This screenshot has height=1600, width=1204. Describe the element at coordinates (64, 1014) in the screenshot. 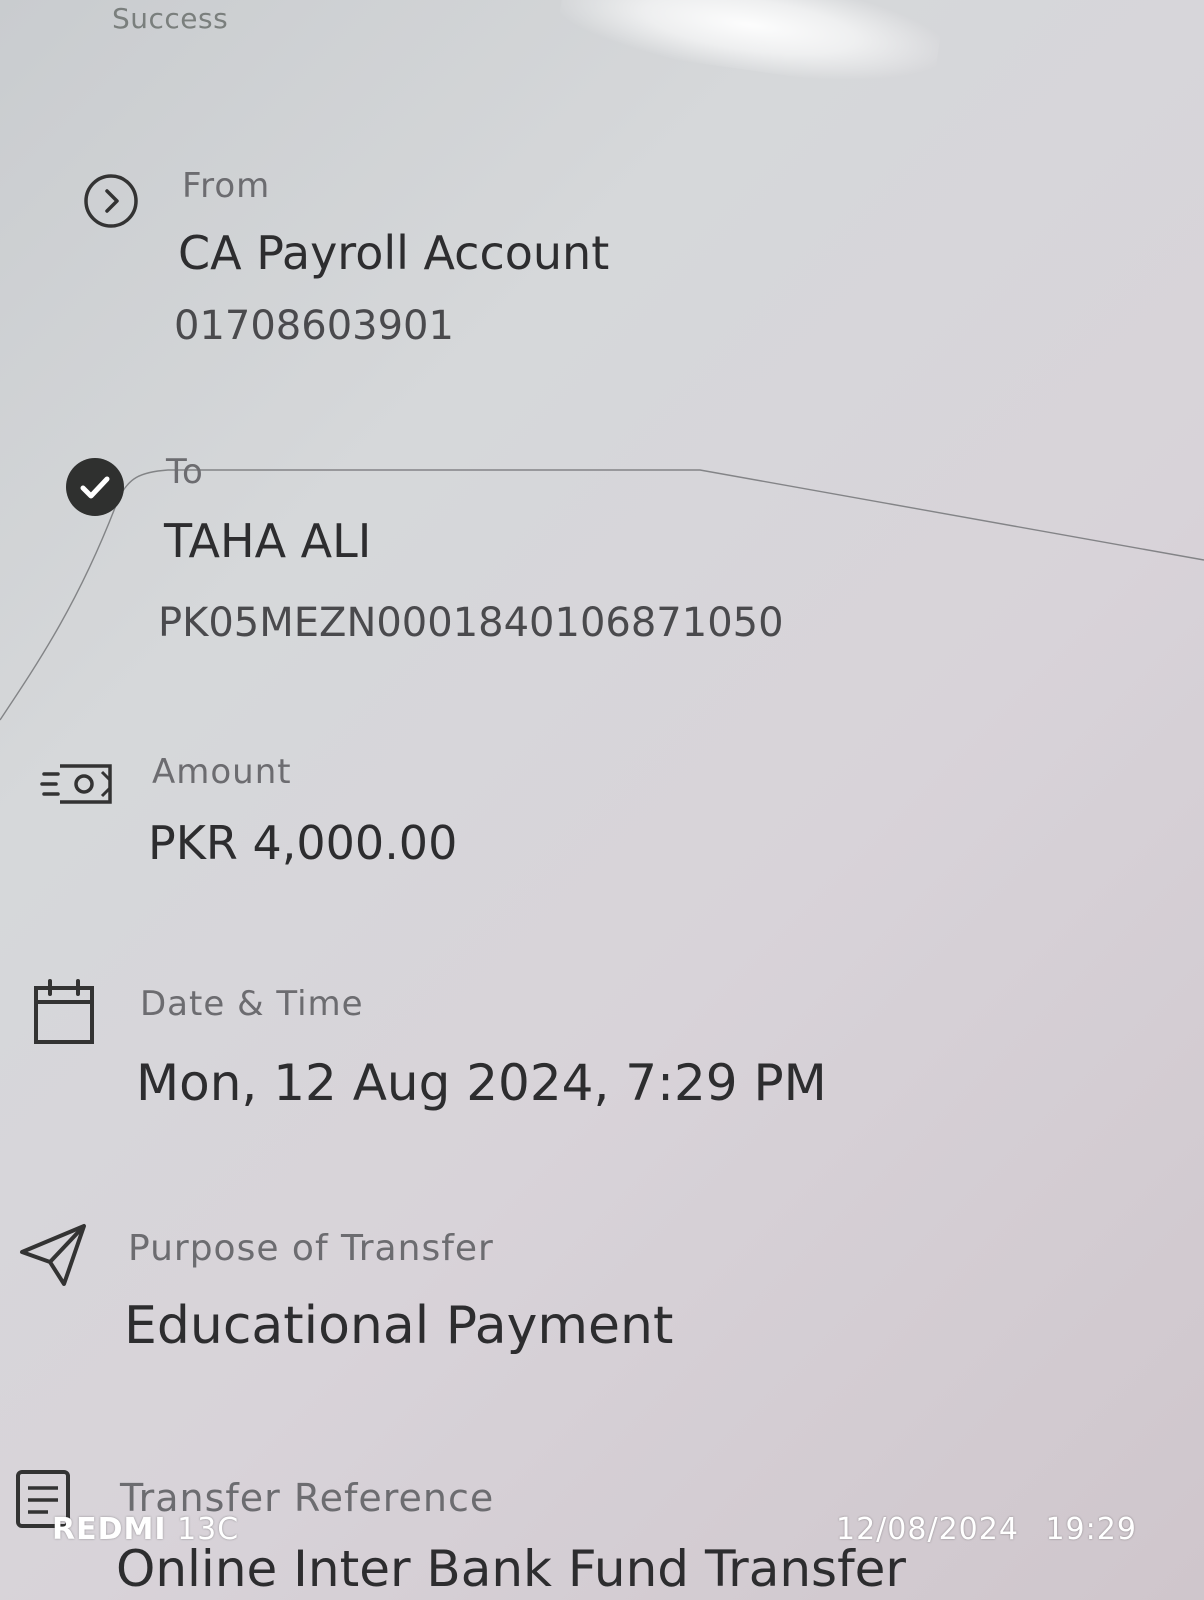

I see `calendar-icon` at that location.